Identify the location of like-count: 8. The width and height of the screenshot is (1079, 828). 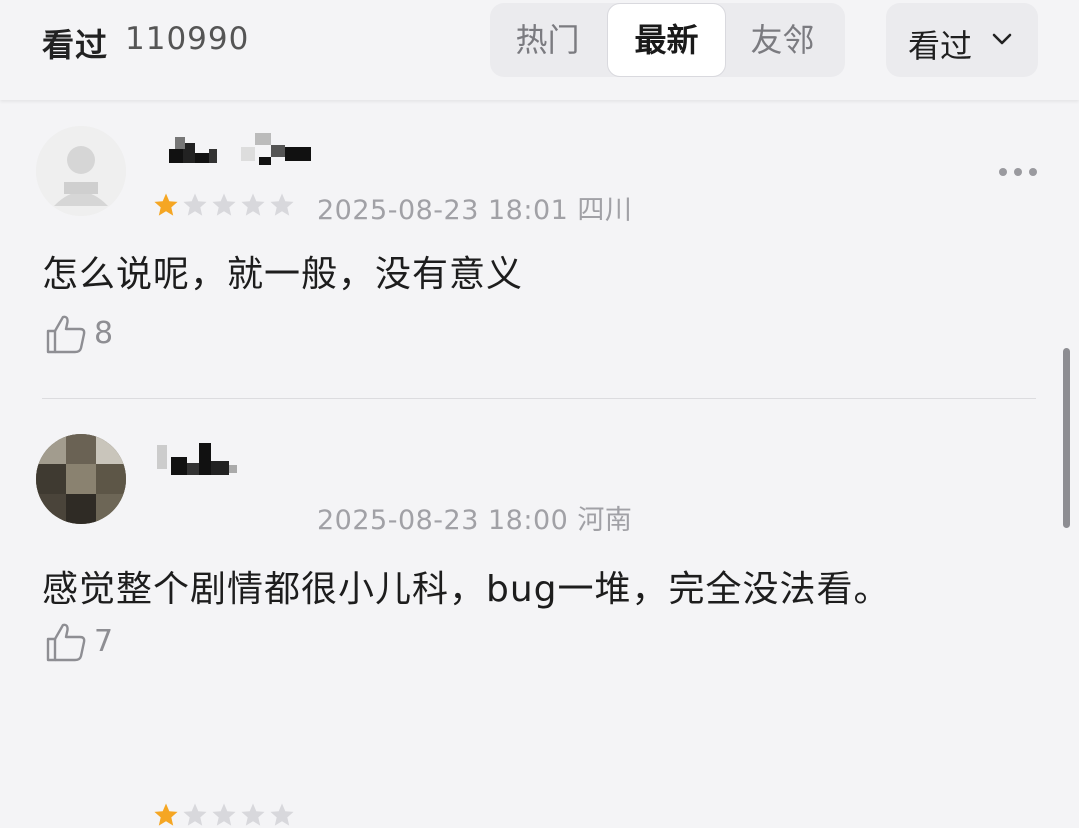
(104, 333).